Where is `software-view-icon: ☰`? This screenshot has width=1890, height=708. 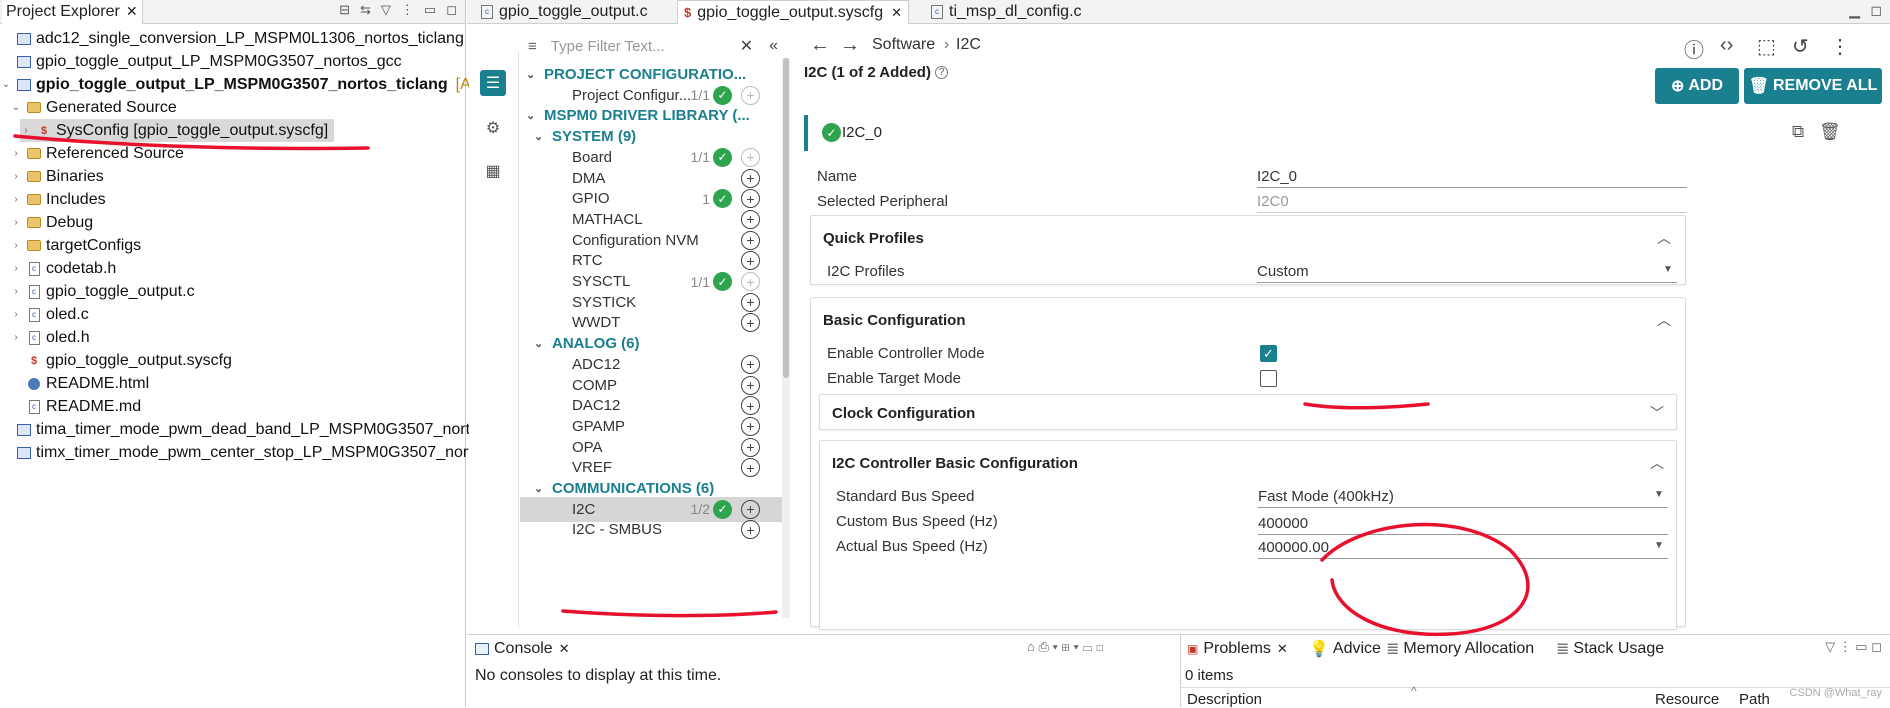 software-view-icon: ☰ is located at coordinates (493, 83).